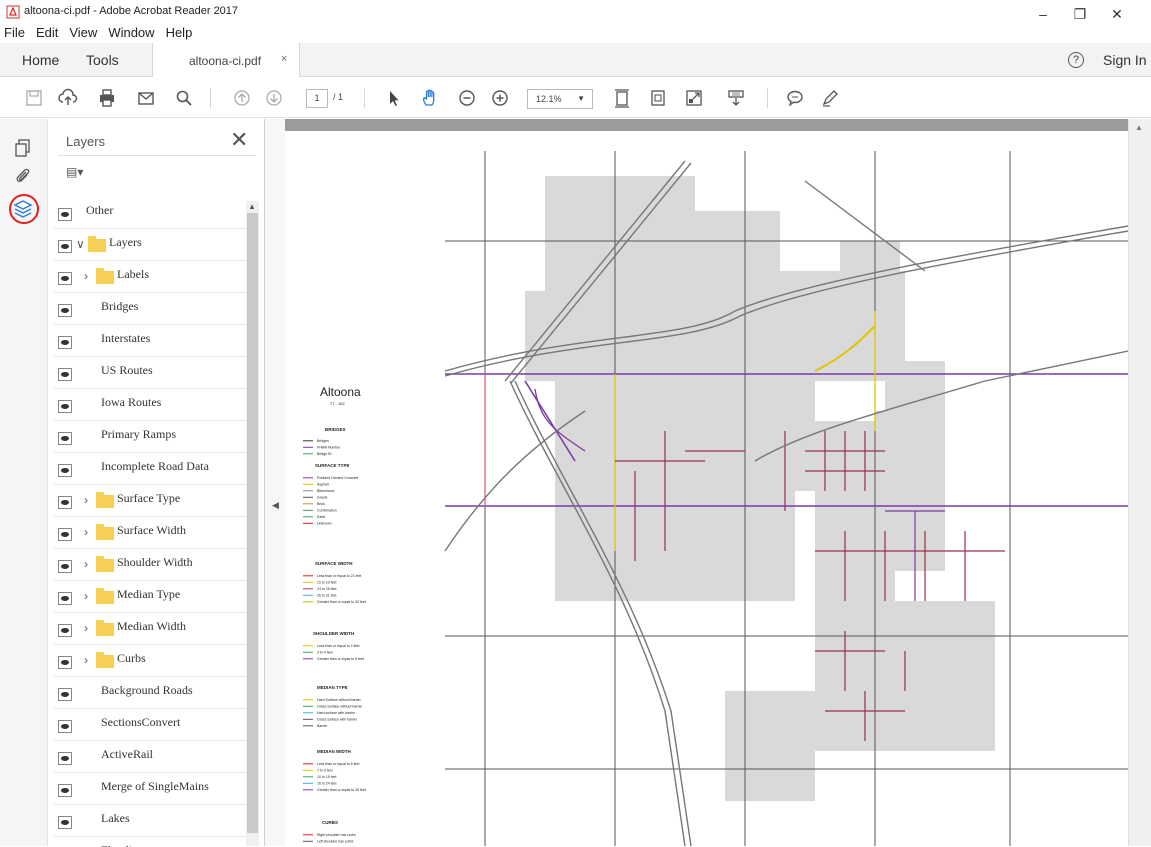  I want to click on select-cursor-icon, so click(394, 98).